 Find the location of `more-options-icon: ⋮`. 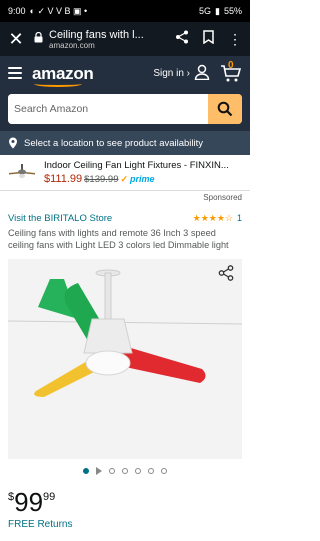

more-options-icon: ⋮ is located at coordinates (235, 39).